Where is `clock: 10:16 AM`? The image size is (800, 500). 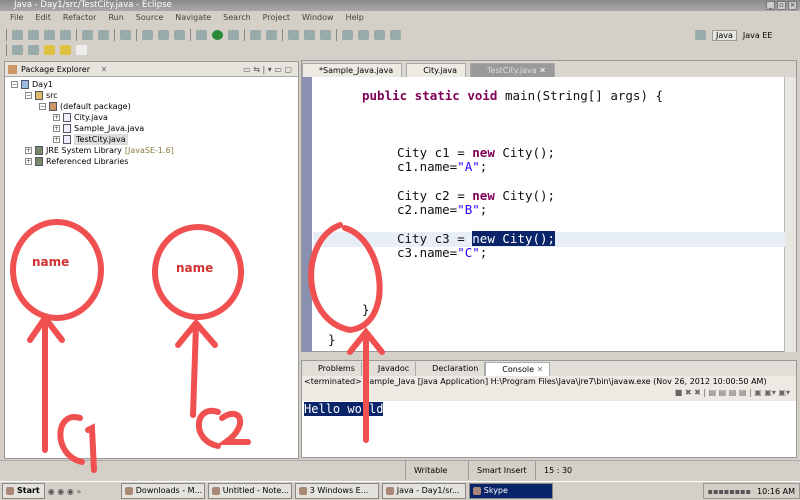 clock: 10:16 AM is located at coordinates (776, 491).